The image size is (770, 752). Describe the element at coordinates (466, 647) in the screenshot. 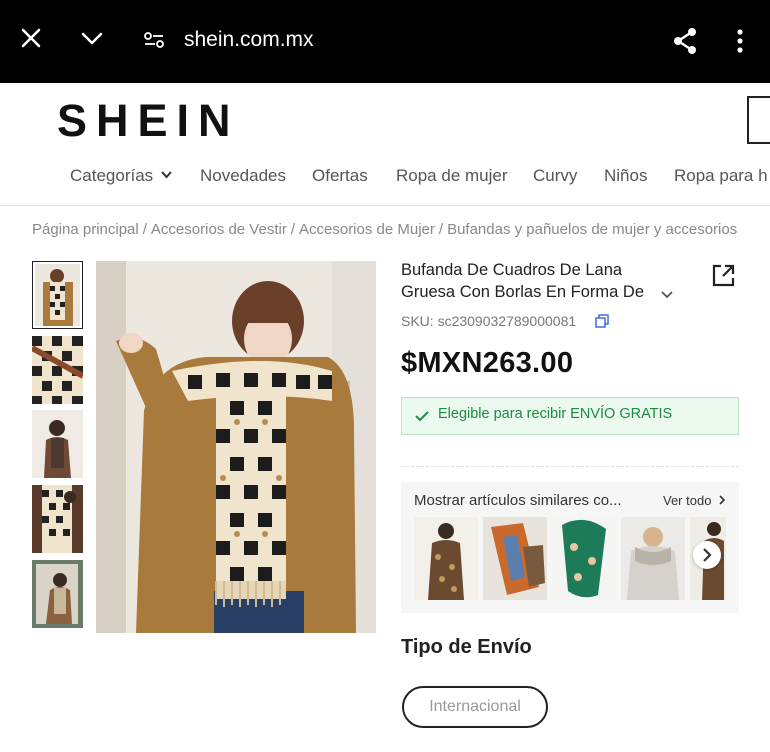

I see `shipping-type-title: Tipo de Envío` at that location.